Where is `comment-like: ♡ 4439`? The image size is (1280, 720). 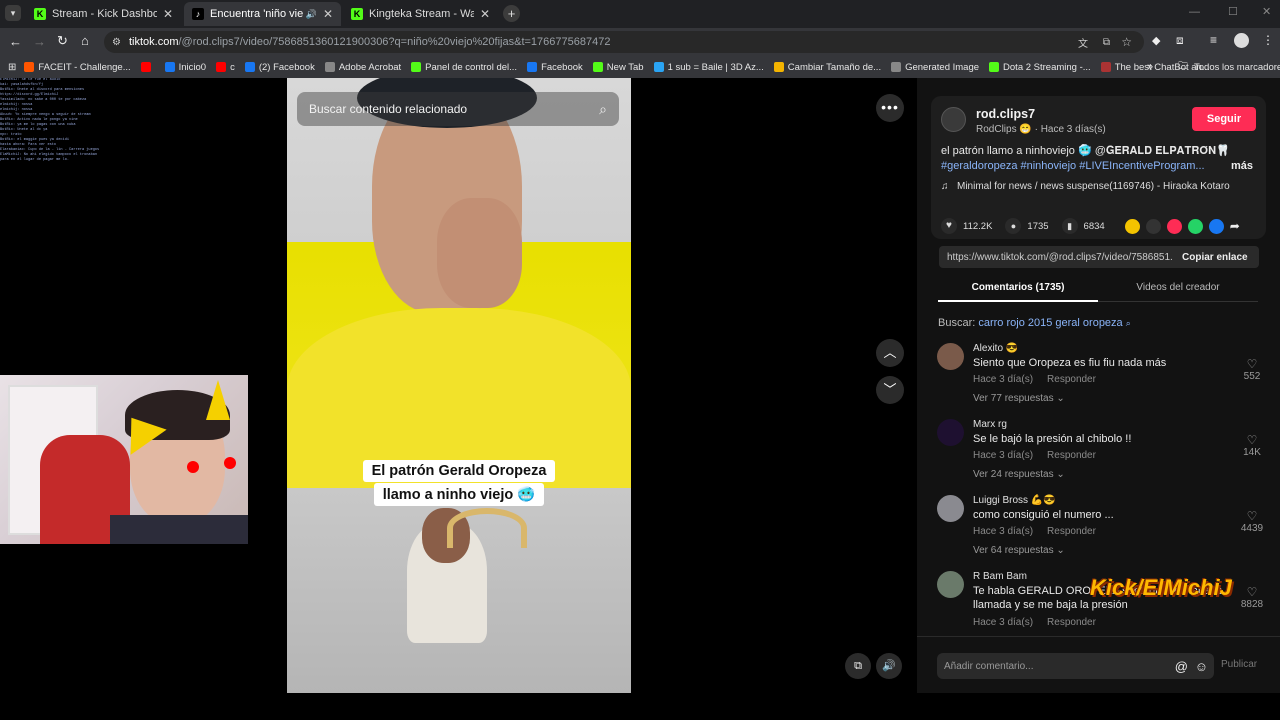
comment-like: ♡ 4439 is located at coordinates (1252, 521).